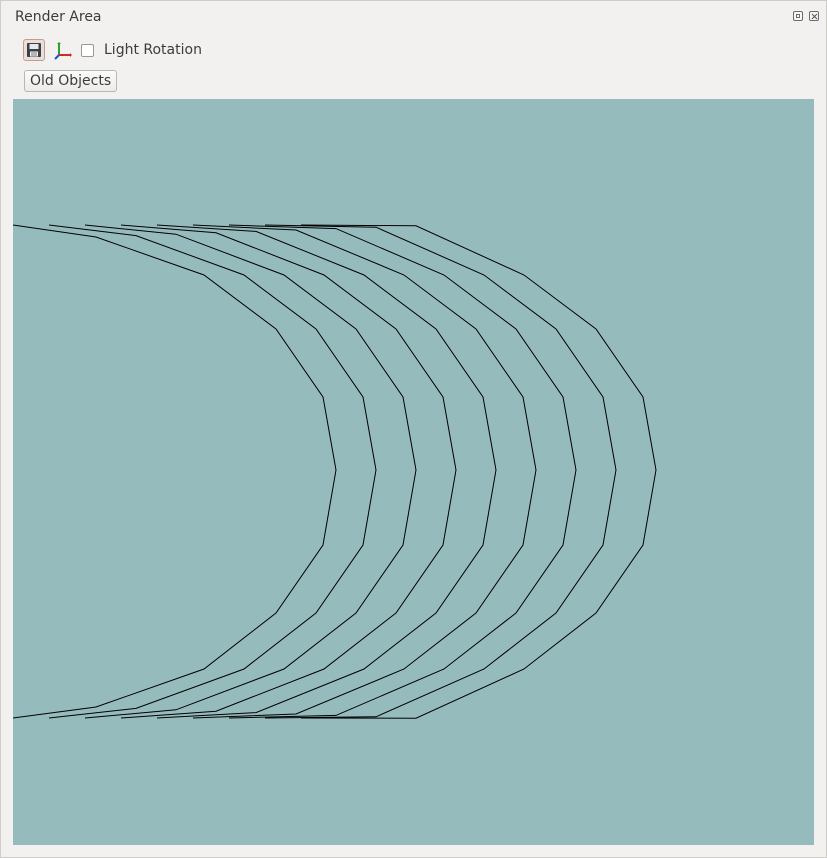 Image resolution: width=827 pixels, height=858 pixels. I want to click on float-icon, so click(798, 16).